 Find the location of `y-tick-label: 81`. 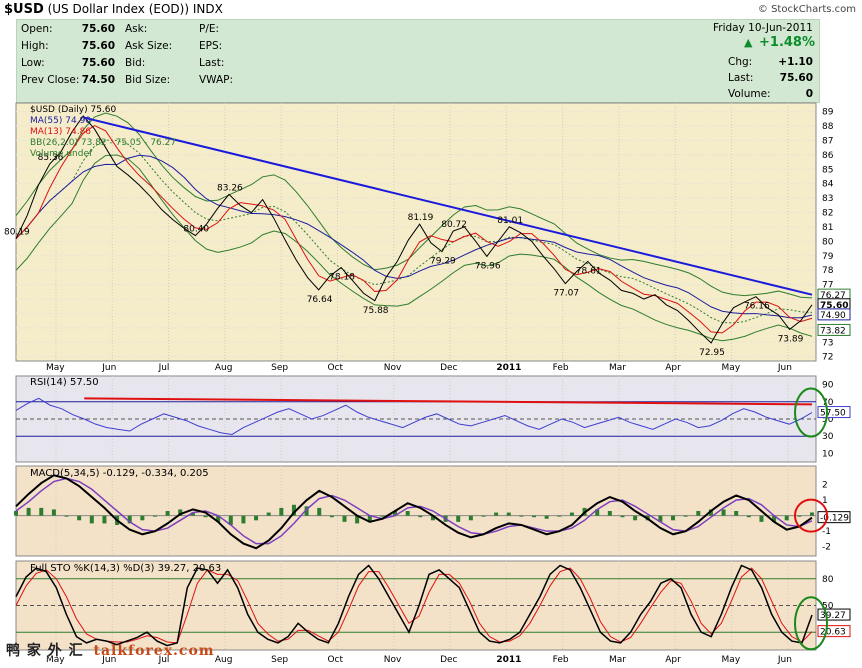

y-tick-label: 81 is located at coordinates (827, 228).